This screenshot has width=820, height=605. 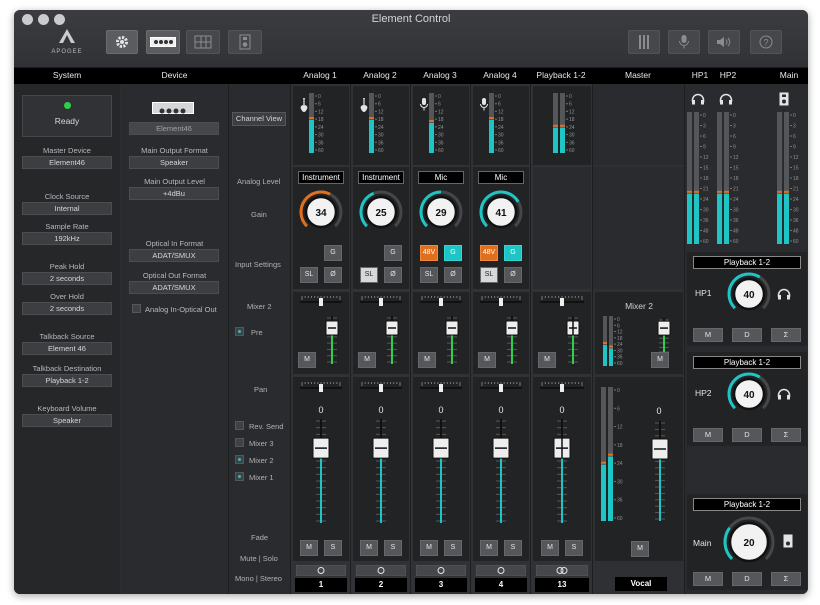 What do you see at coordinates (664, 336) in the screenshot?
I see `master-mixer2-fader` at bounding box center [664, 336].